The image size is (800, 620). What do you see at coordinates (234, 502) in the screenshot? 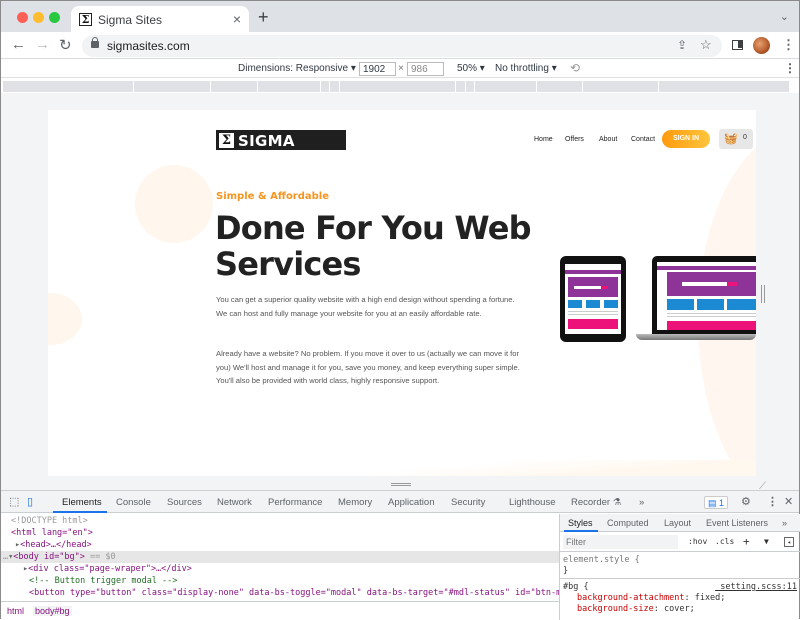
I see `tab-network: Network` at bounding box center [234, 502].